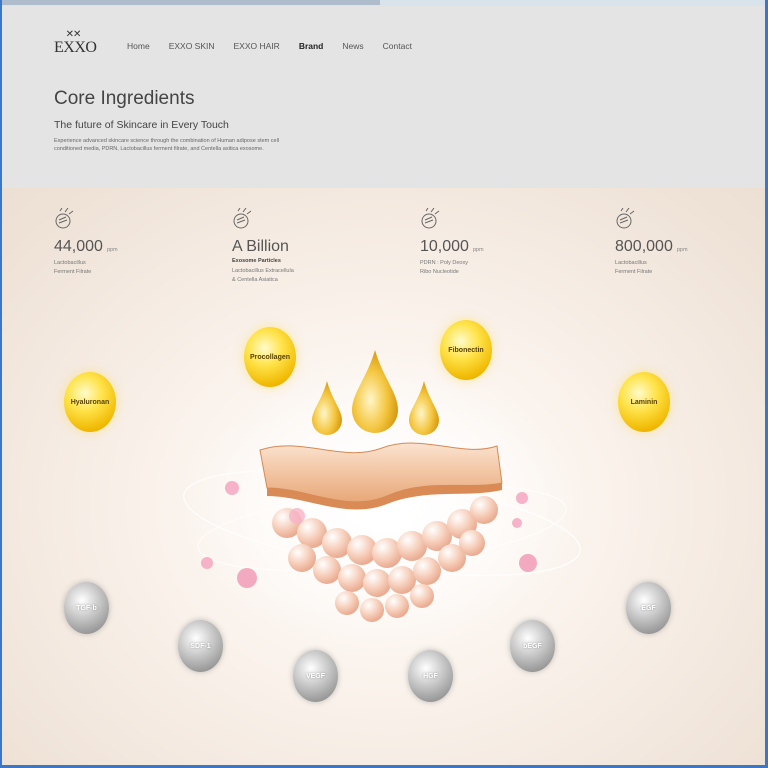  Describe the element at coordinates (75, 47) in the screenshot. I see `logo-text: EXXO` at that location.